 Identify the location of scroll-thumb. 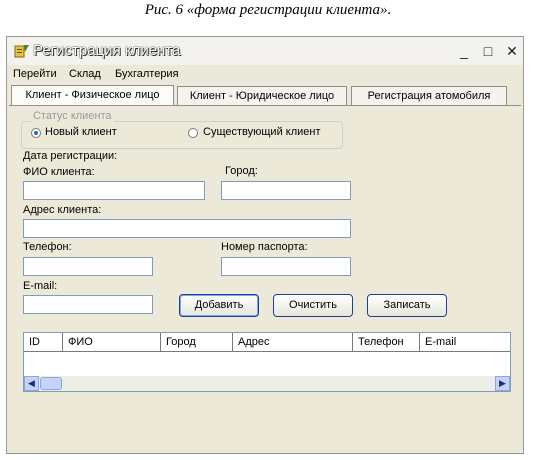
(51, 383).